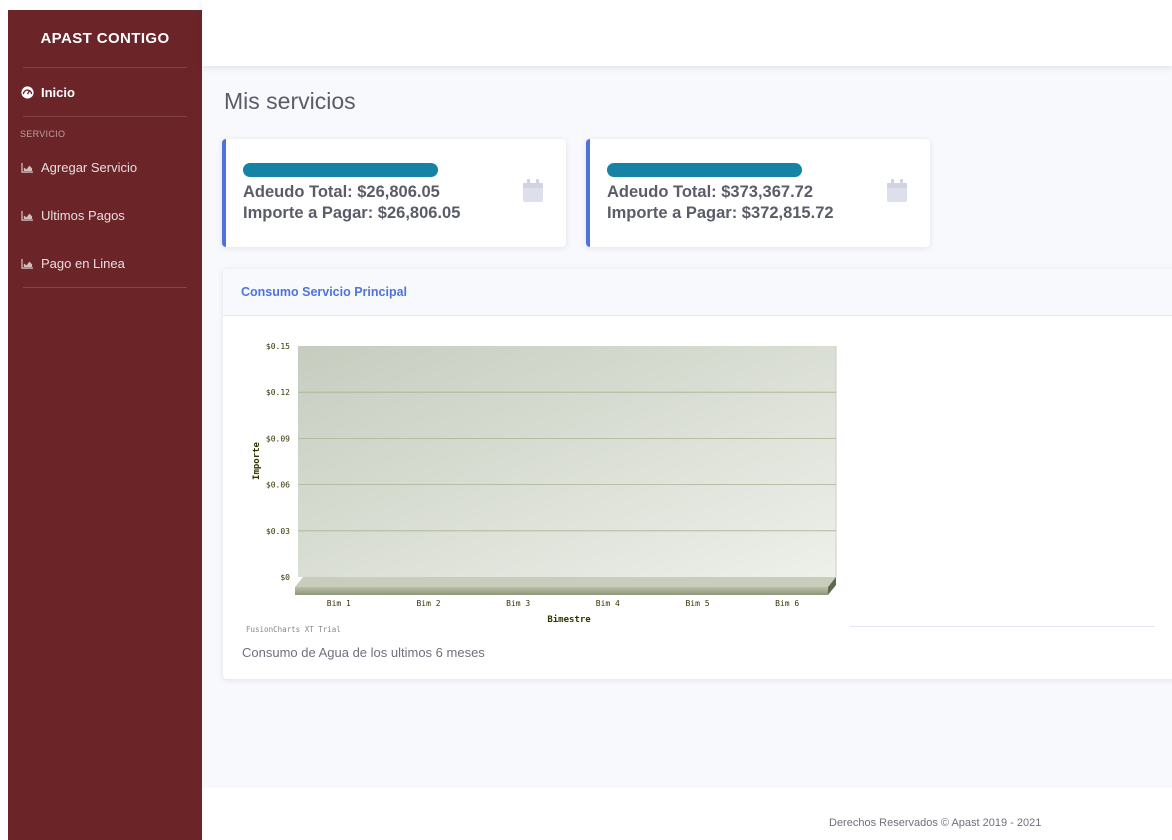 The width and height of the screenshot is (1172, 840). Describe the element at coordinates (608, 603) in the screenshot. I see `x-tick-label: Bim 4` at that location.